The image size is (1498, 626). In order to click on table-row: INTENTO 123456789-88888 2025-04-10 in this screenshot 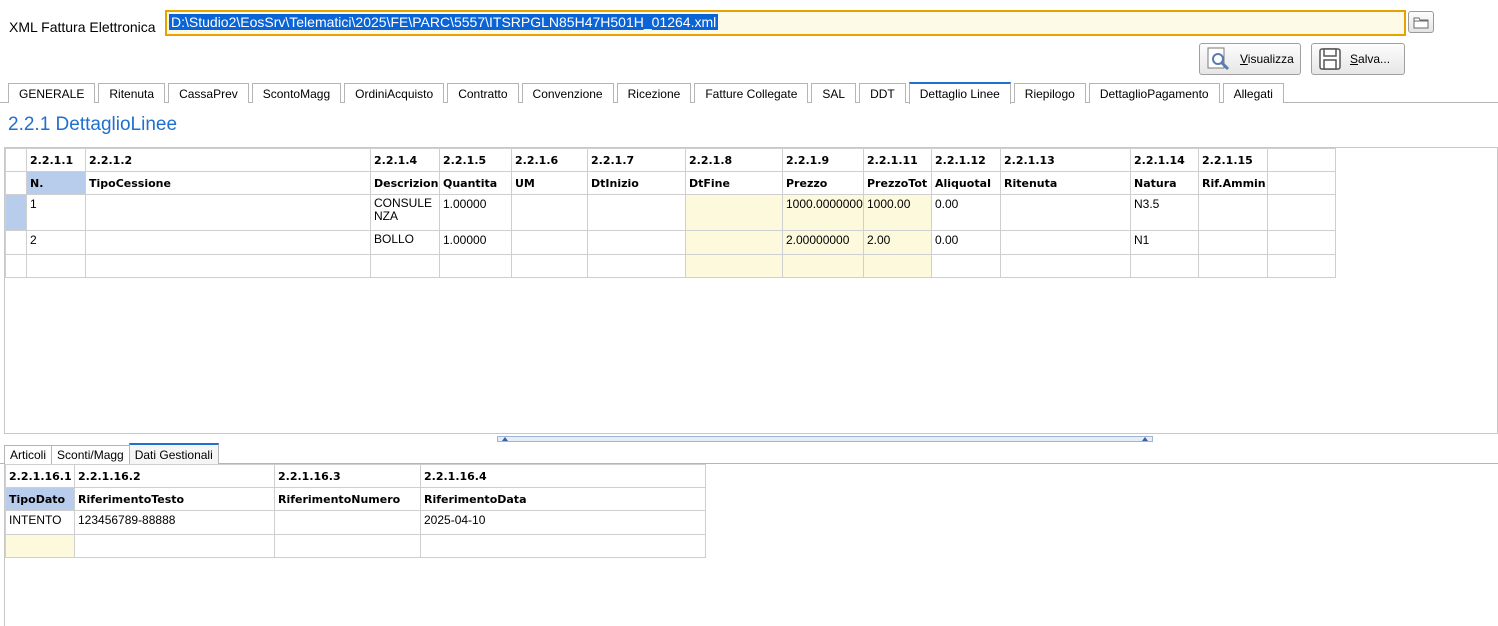, I will do `click(355, 522)`.